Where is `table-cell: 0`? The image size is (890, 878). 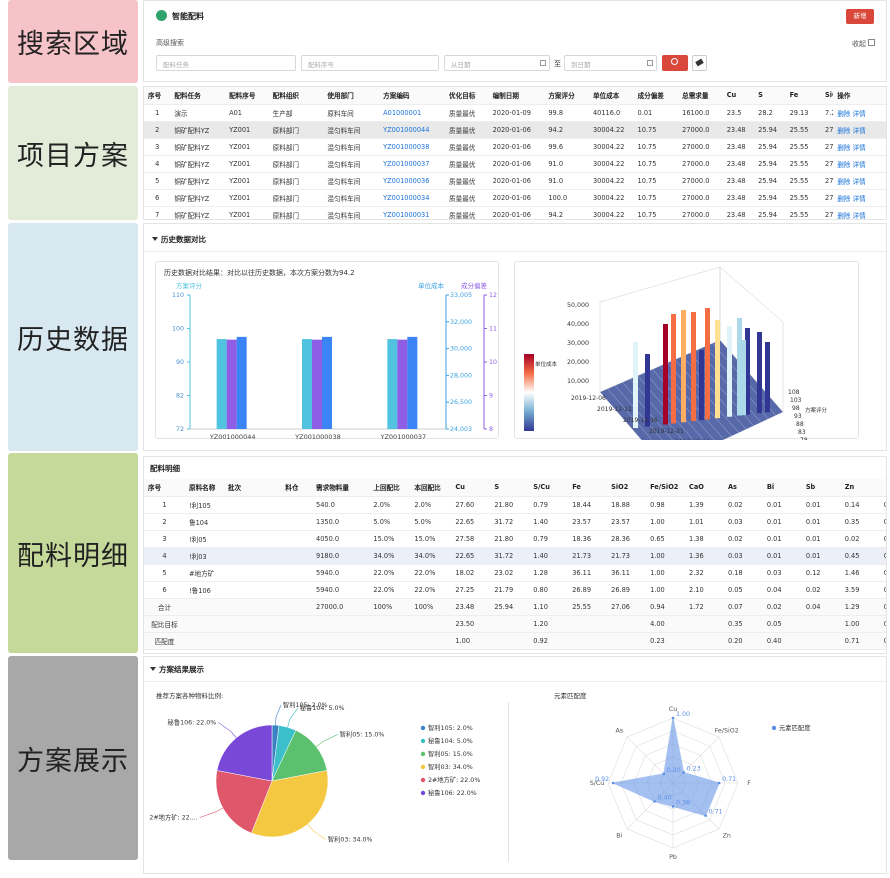
table-cell: 0 is located at coordinates (882, 505).